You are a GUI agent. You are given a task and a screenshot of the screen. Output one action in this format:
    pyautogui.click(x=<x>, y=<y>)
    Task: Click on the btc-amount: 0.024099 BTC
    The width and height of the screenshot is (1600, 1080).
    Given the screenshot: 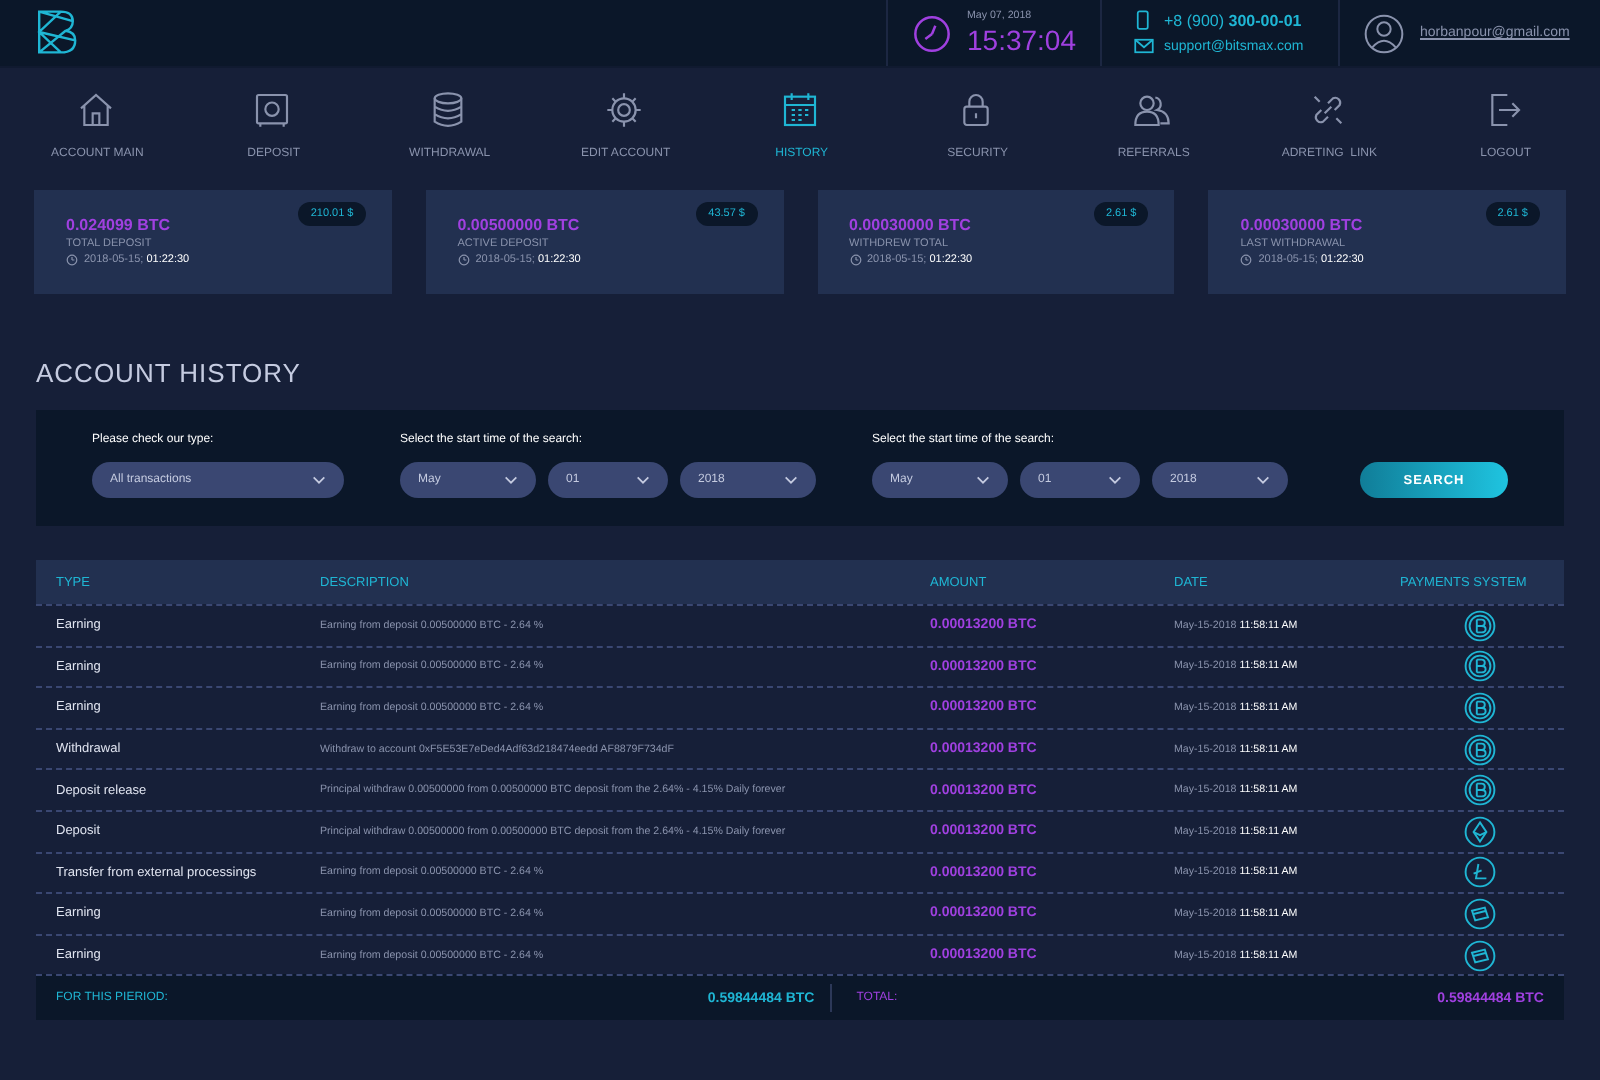 What is the action you would take?
    pyautogui.click(x=119, y=225)
    